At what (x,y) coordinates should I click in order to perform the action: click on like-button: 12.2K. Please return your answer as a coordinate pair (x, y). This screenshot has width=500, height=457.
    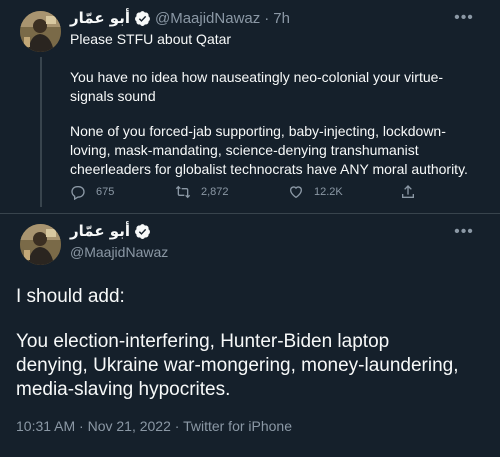
    Looking at the image, I should click on (315, 192).